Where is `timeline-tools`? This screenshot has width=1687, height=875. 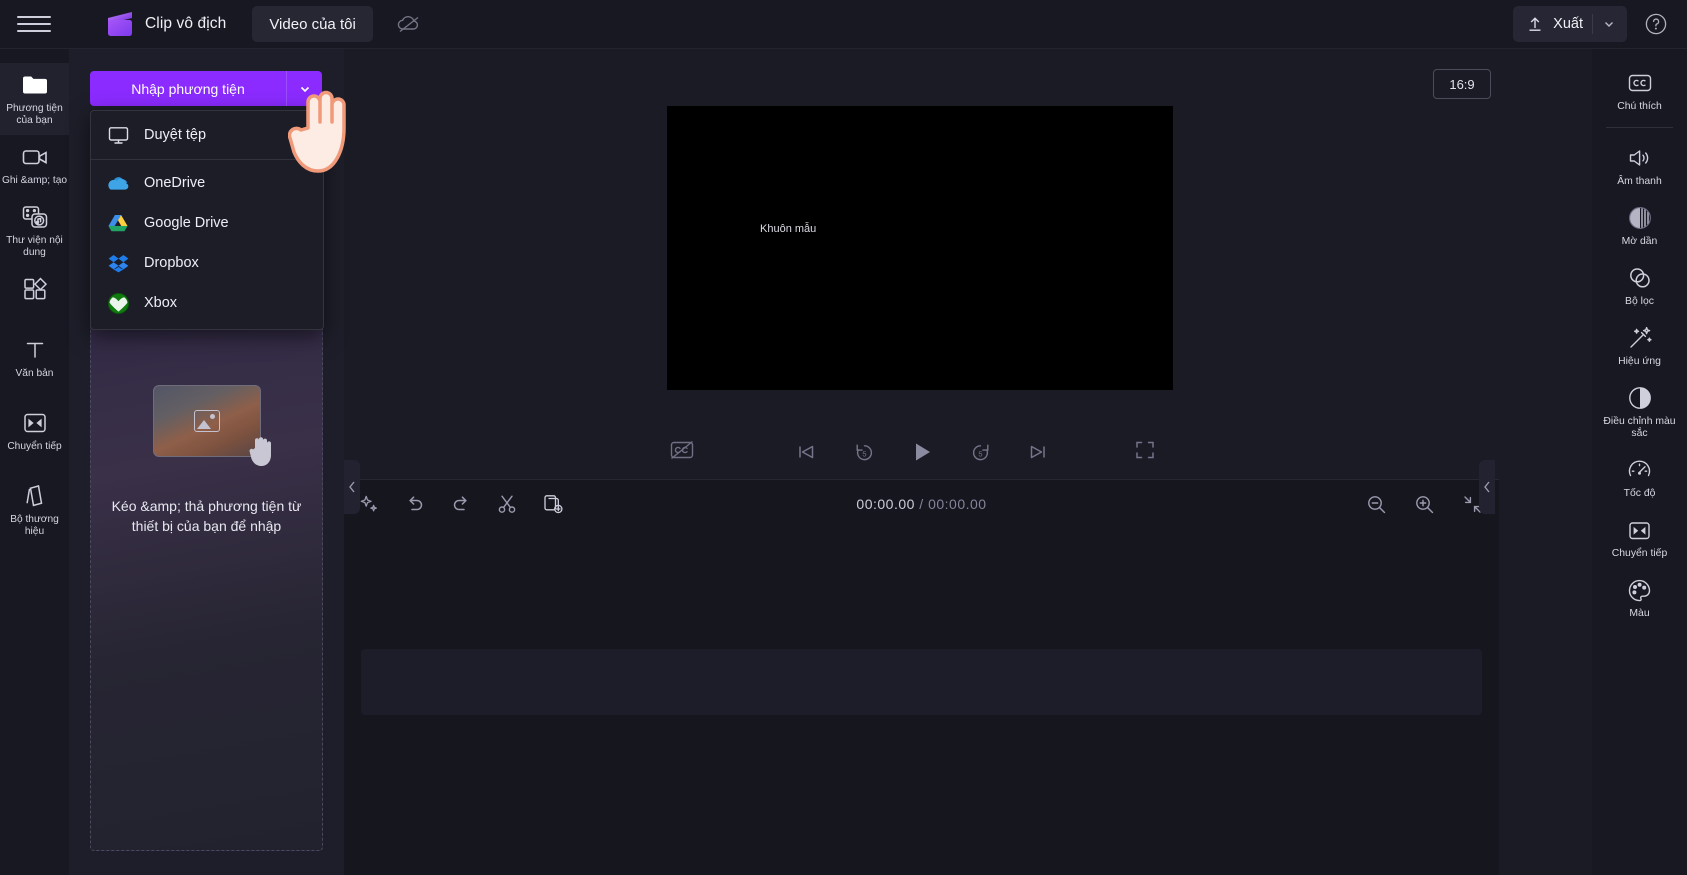 timeline-tools is located at coordinates (461, 504).